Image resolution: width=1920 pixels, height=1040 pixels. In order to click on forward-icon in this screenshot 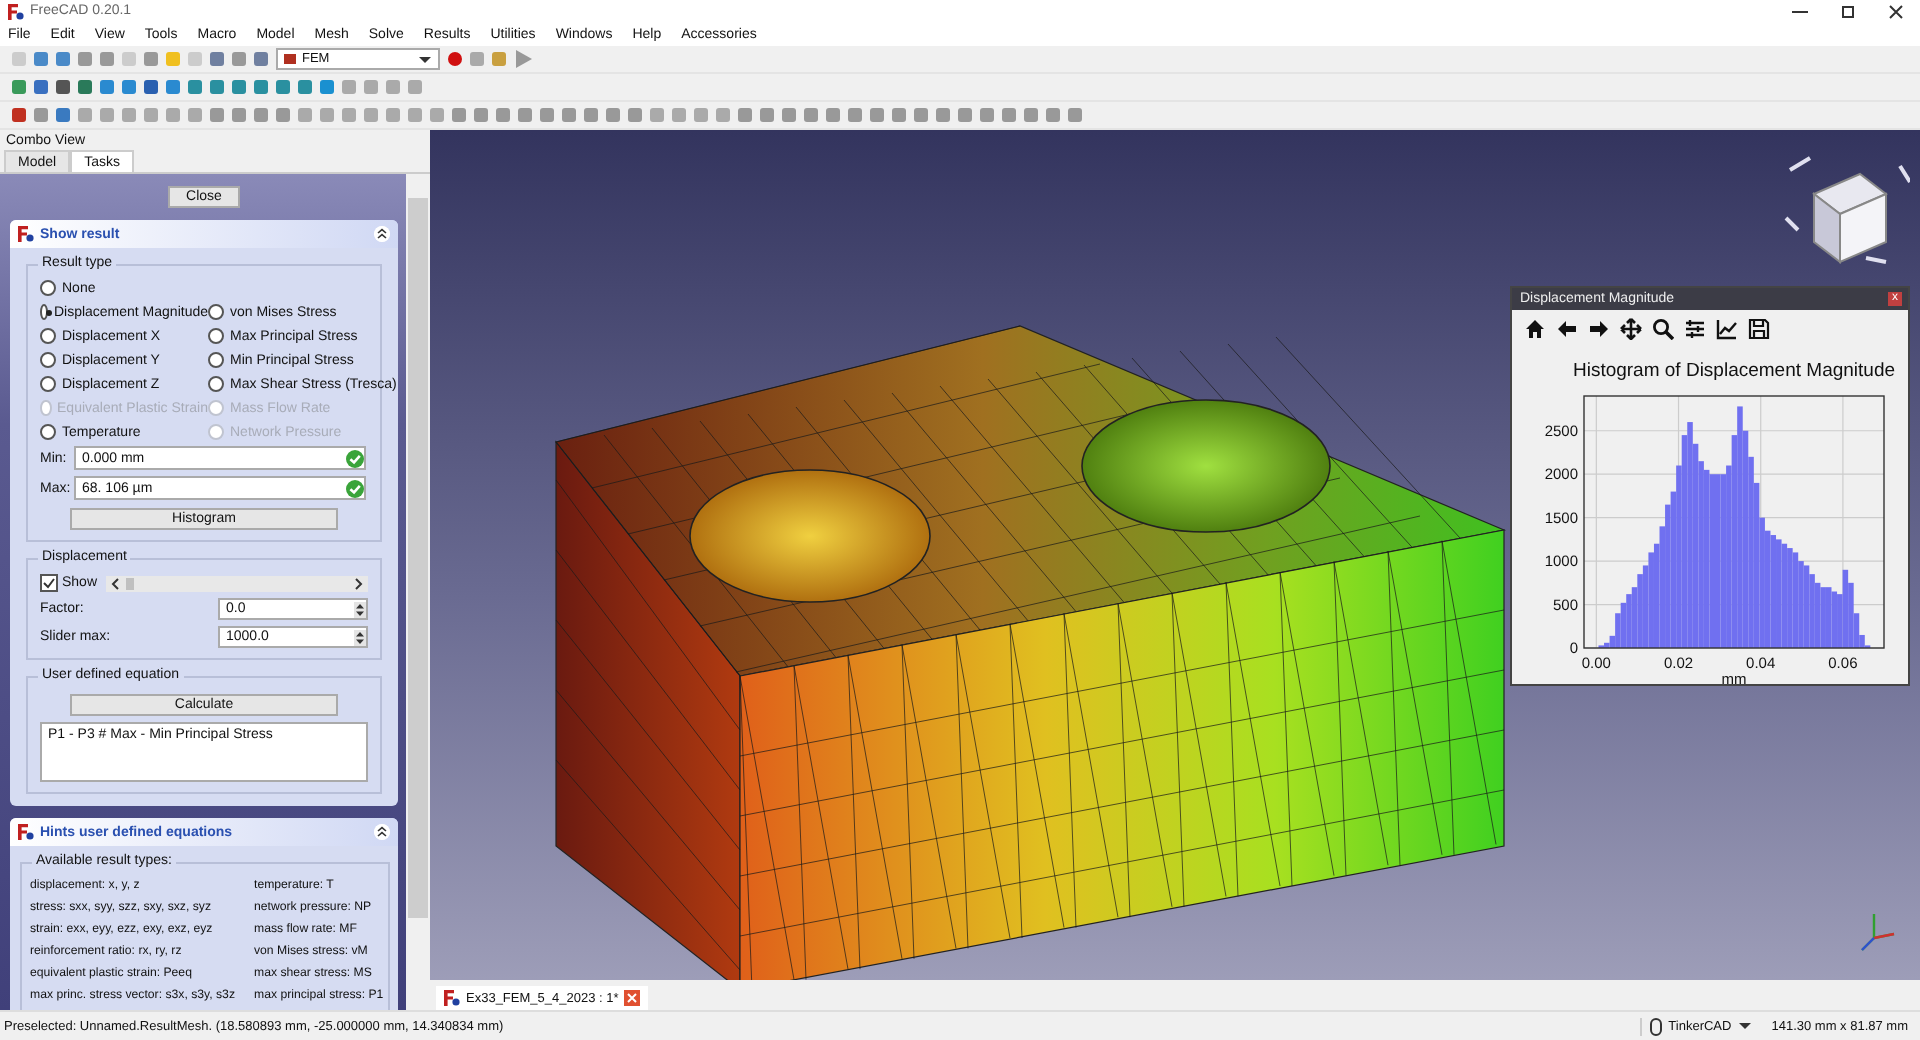, I will do `click(1599, 329)`.